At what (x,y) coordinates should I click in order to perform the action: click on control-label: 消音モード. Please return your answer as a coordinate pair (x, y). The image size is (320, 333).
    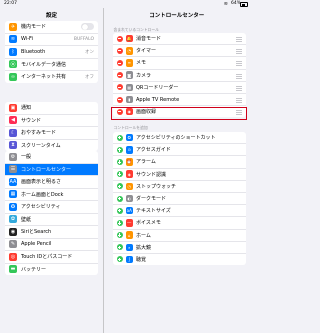
    Looking at the image, I should click on (149, 39).